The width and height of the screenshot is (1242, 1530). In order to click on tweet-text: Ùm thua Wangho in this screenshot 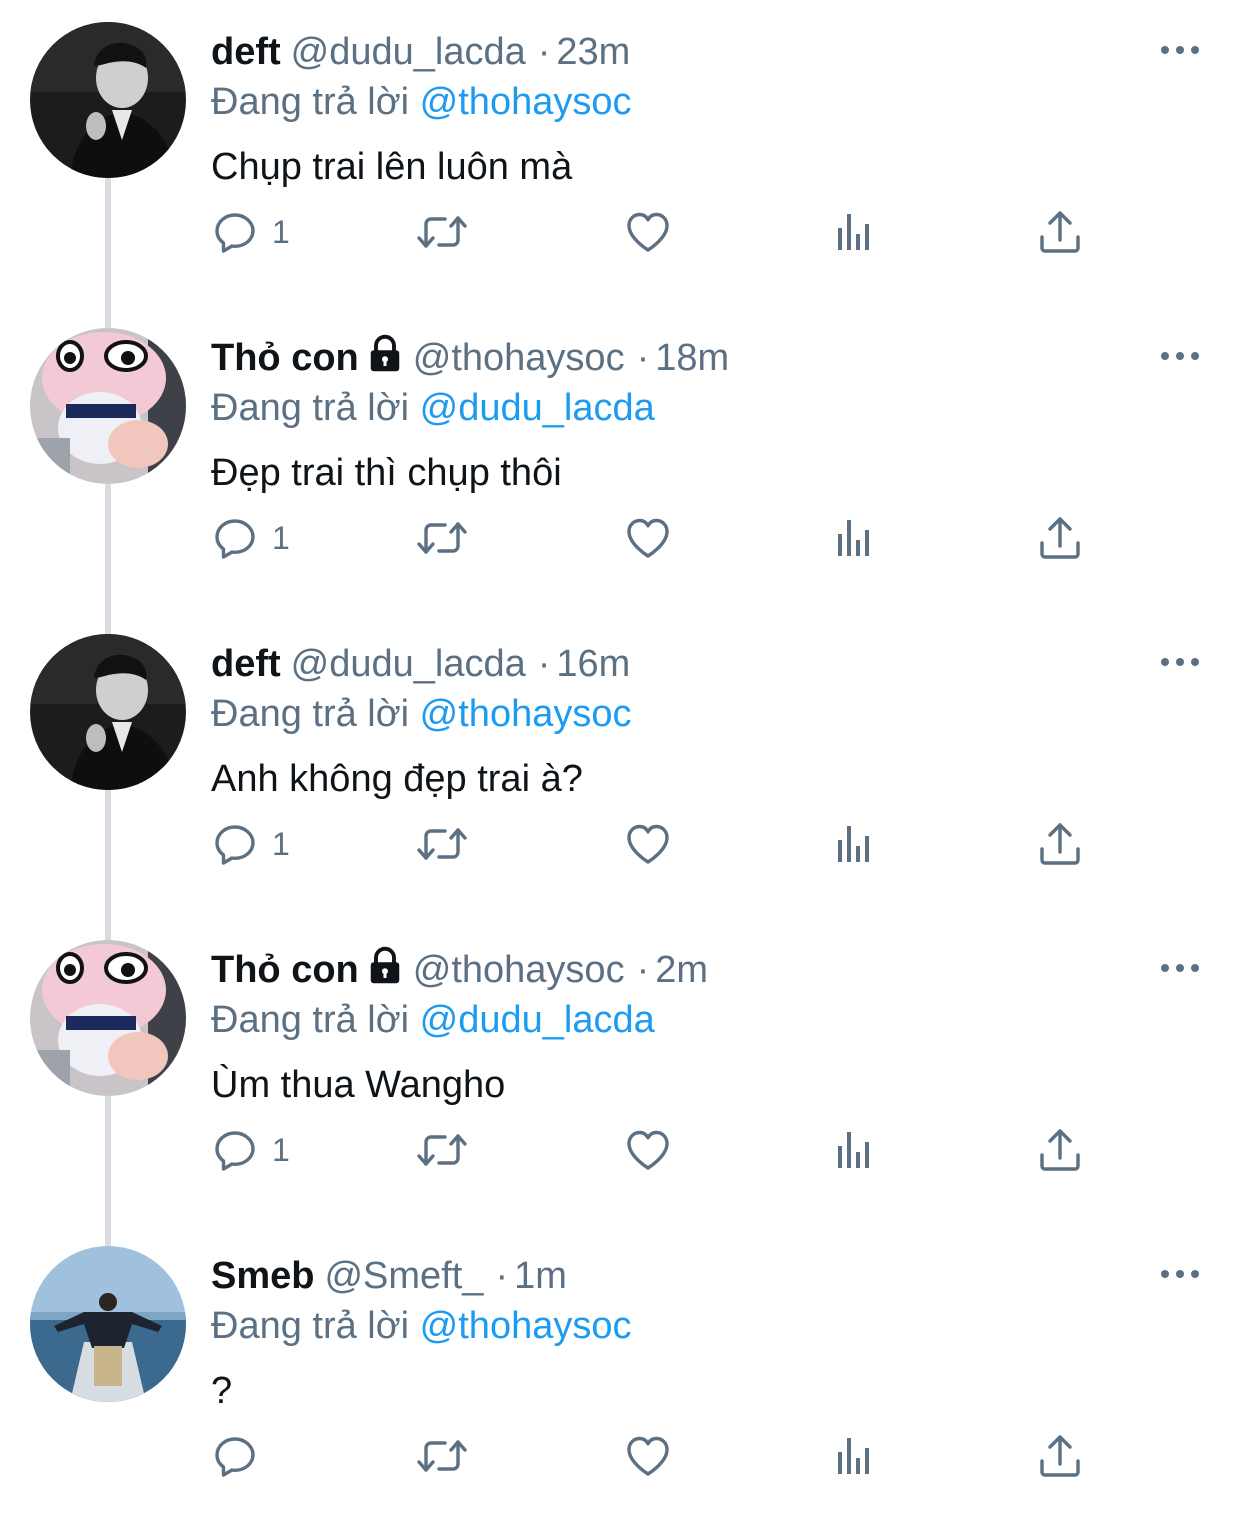, I will do `click(358, 1085)`.